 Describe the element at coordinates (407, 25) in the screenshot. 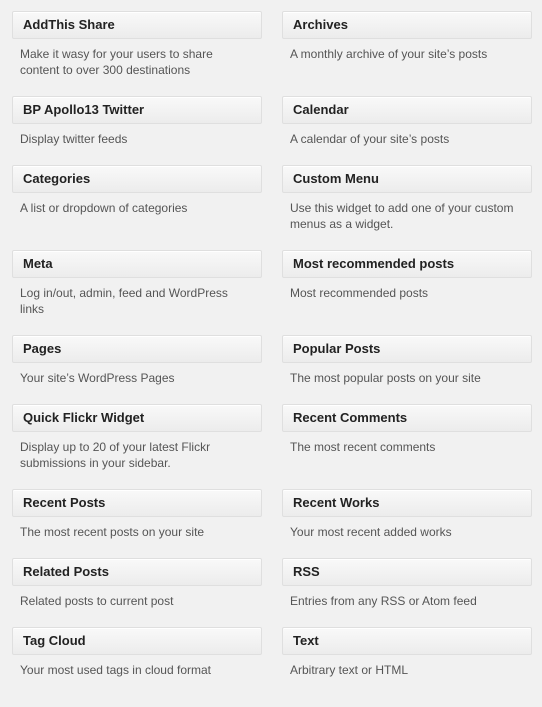

I see `widget-title: Archives` at that location.